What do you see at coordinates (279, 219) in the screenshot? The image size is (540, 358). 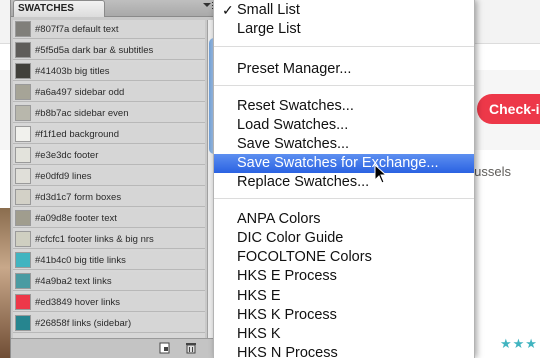 I see `menu-item-label: ANPA Colors` at bounding box center [279, 219].